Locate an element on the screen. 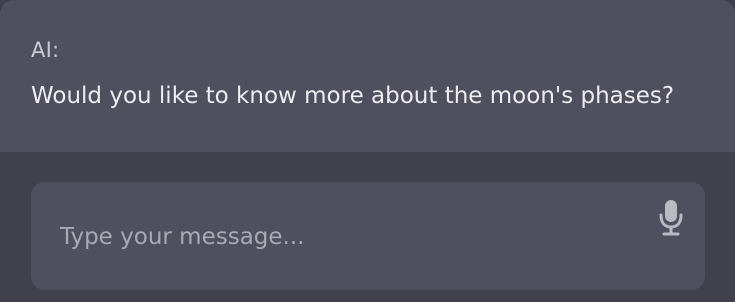 Image resolution: width=735 pixels, height=302 pixels. message-input is located at coordinates (350, 237).